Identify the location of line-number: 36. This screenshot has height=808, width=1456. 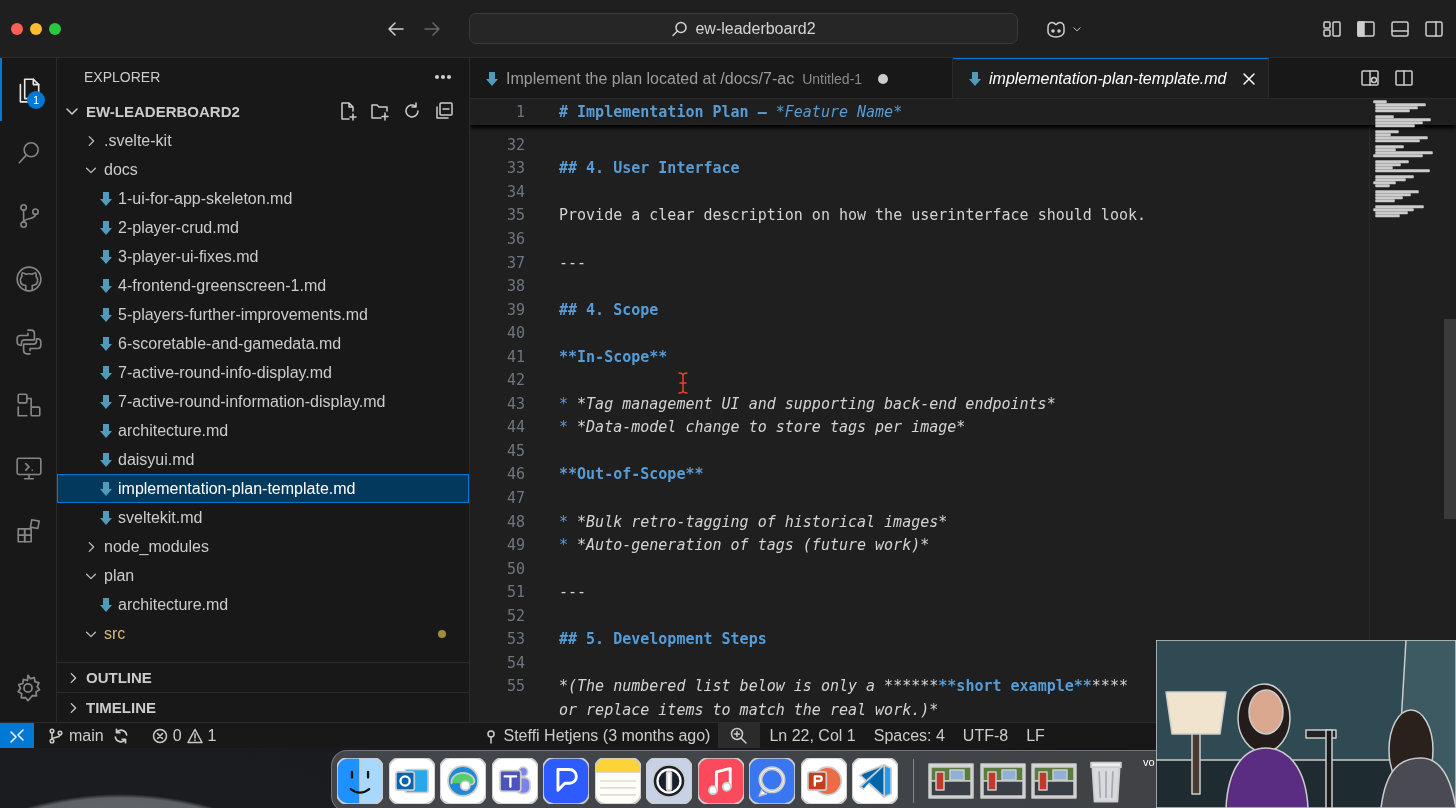
(515, 238).